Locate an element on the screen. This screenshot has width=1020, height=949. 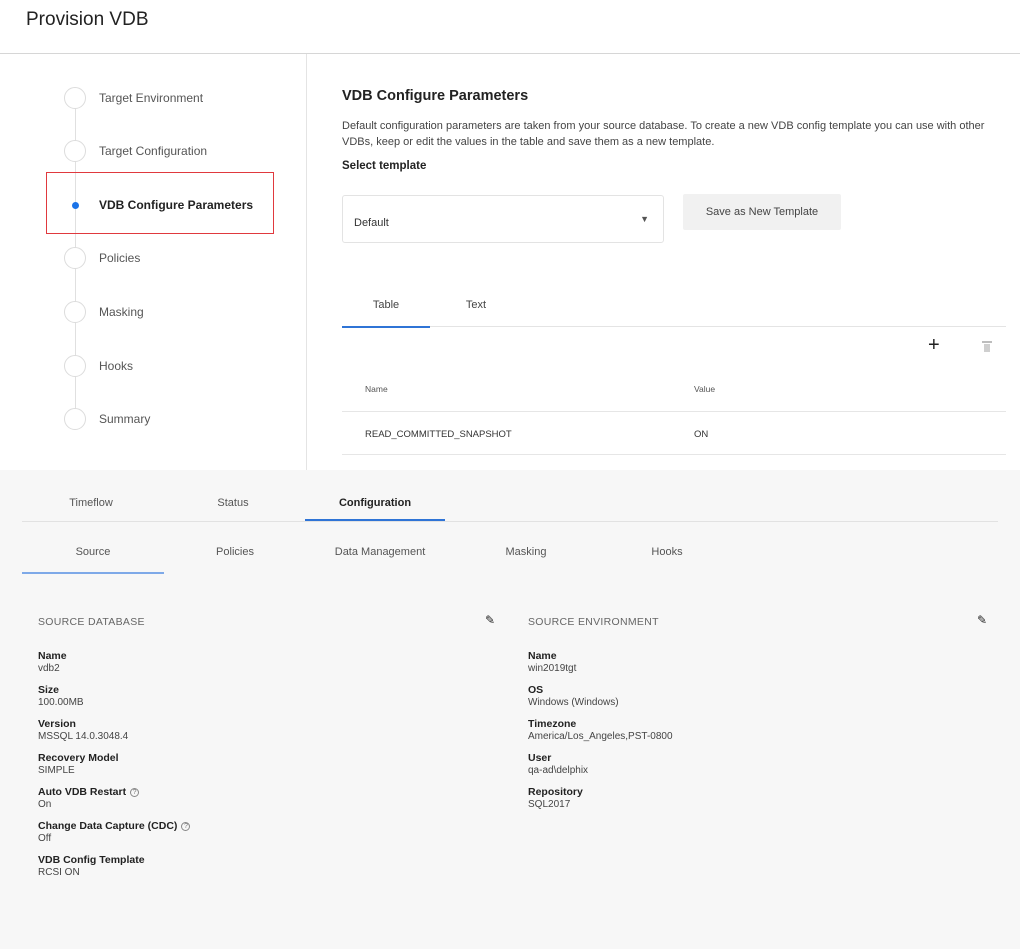
field-env-name: Name win2019tgt is located at coordinates (763, 663).